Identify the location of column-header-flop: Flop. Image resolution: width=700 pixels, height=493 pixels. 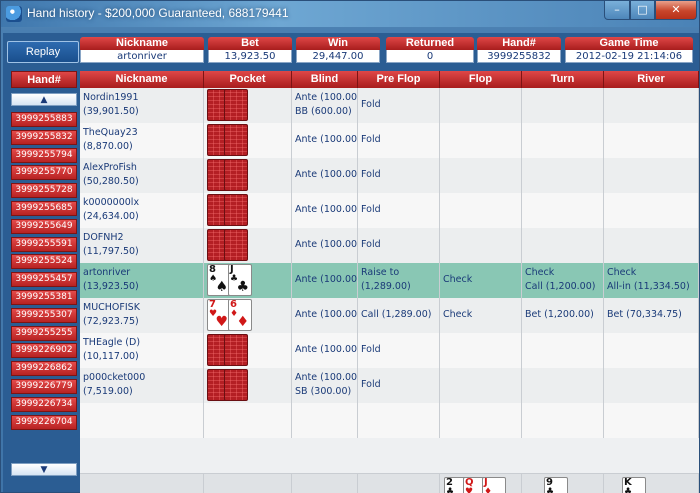
(481, 79).